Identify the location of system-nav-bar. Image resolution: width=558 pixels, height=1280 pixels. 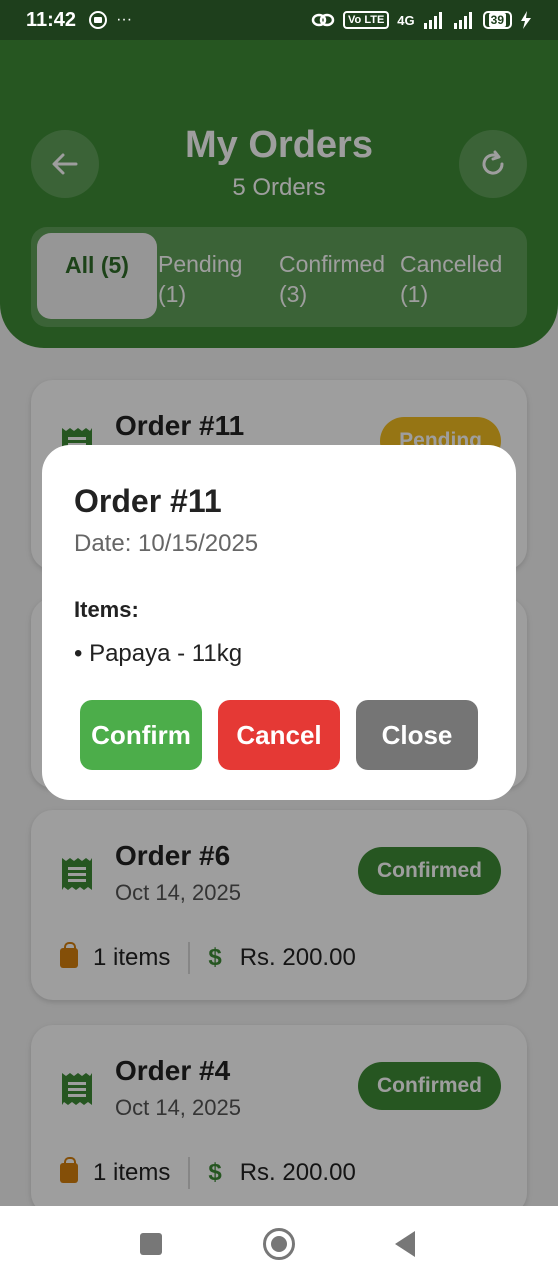
(279, 1243).